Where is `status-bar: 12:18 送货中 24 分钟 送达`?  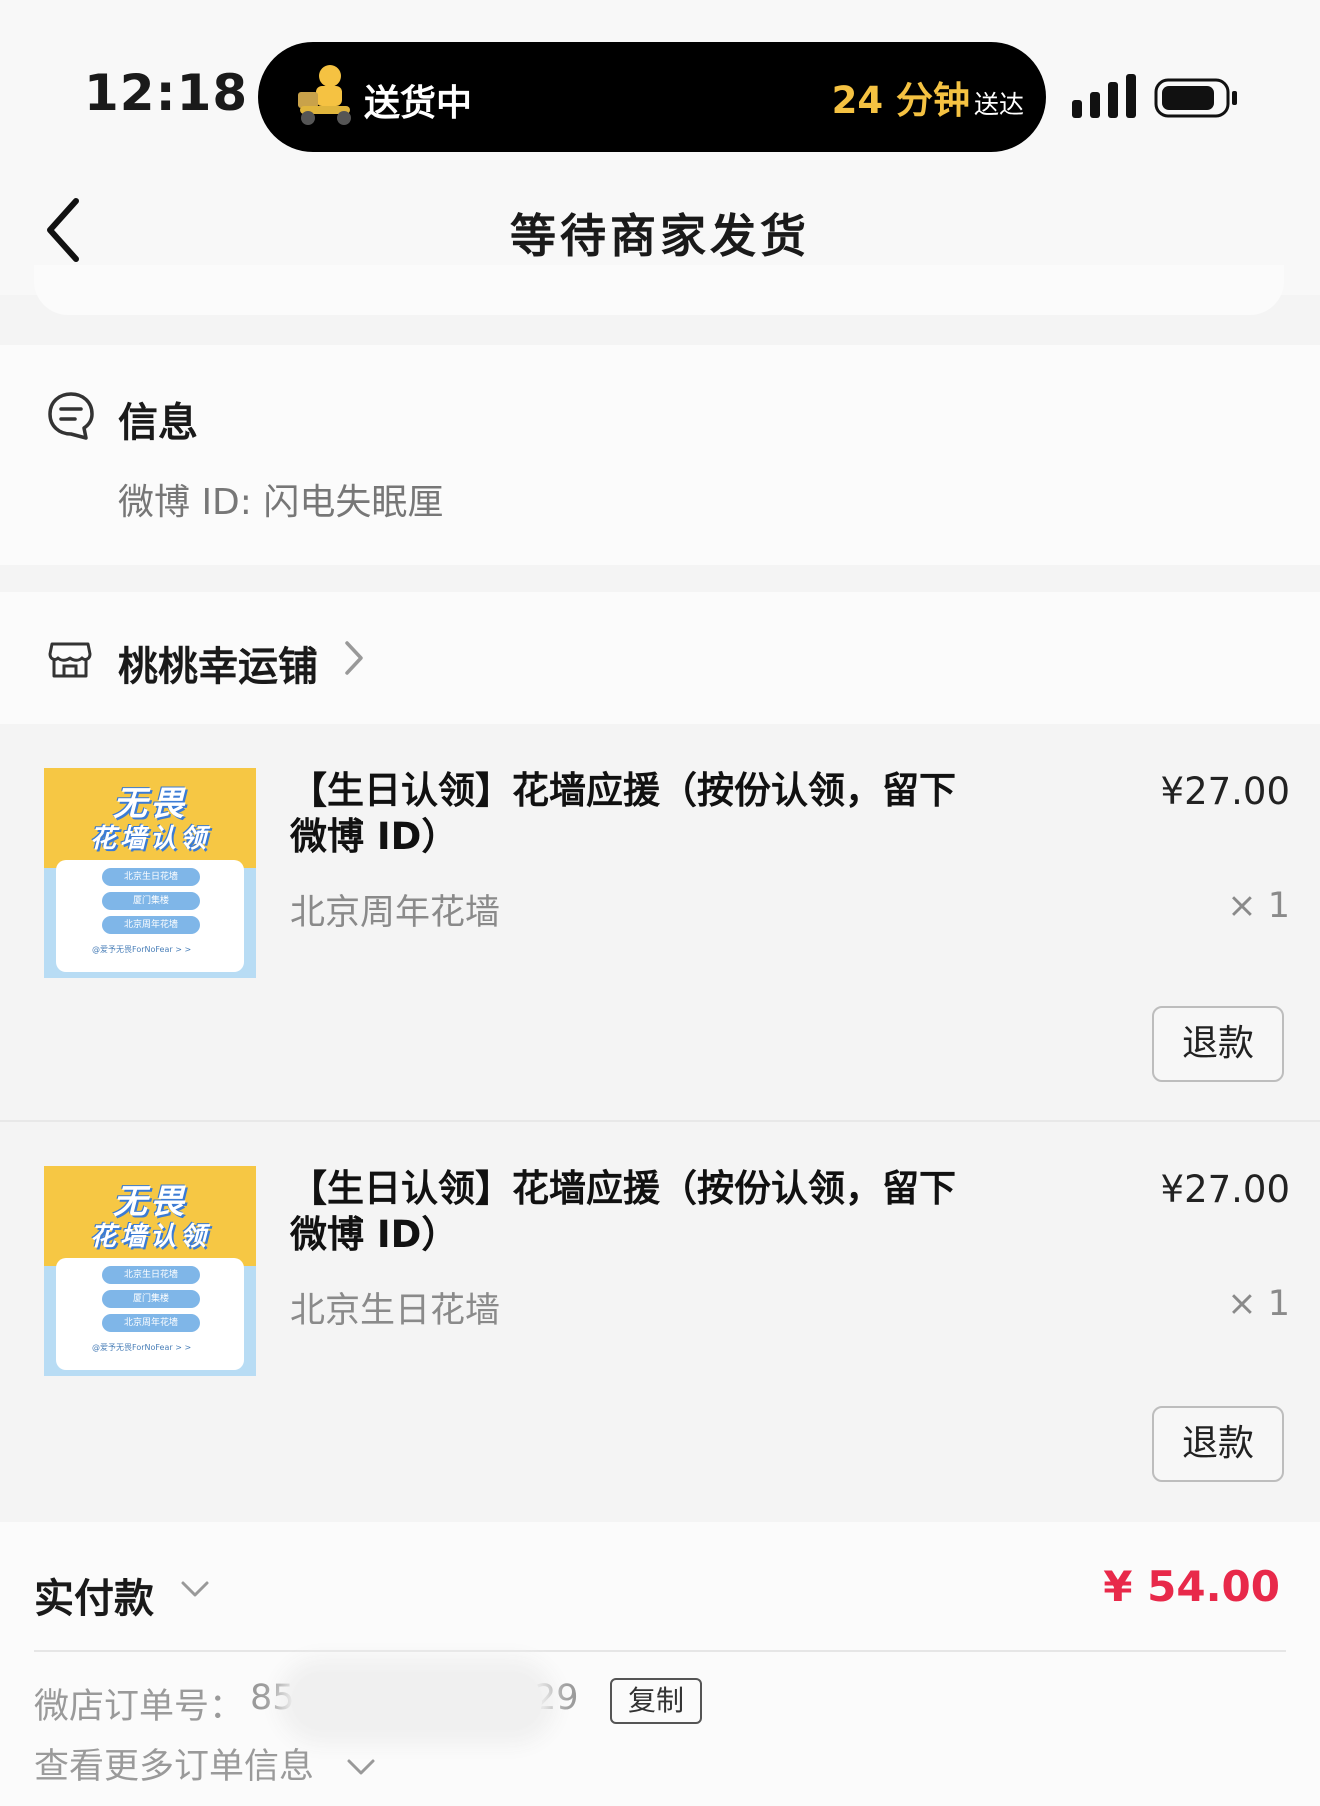
status-bar: 12:18 送货中 24 分钟 送达 is located at coordinates (660, 80).